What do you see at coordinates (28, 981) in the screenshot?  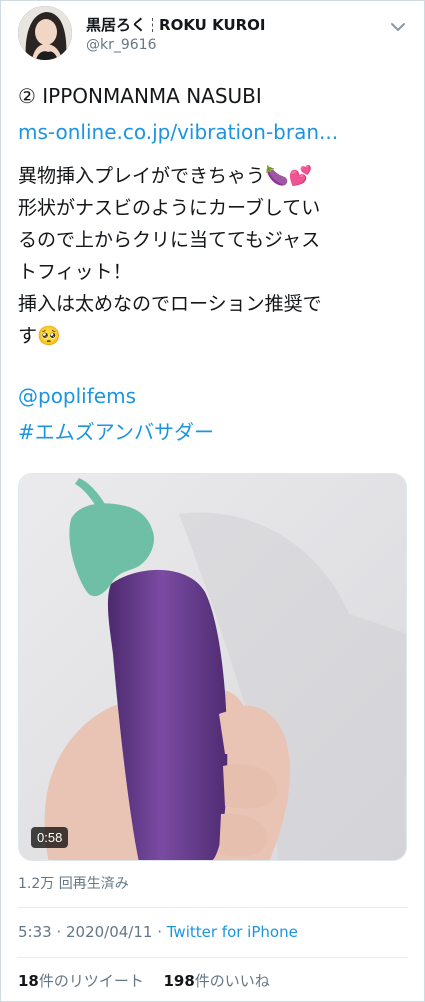 I see `retweets-count: 18` at bounding box center [28, 981].